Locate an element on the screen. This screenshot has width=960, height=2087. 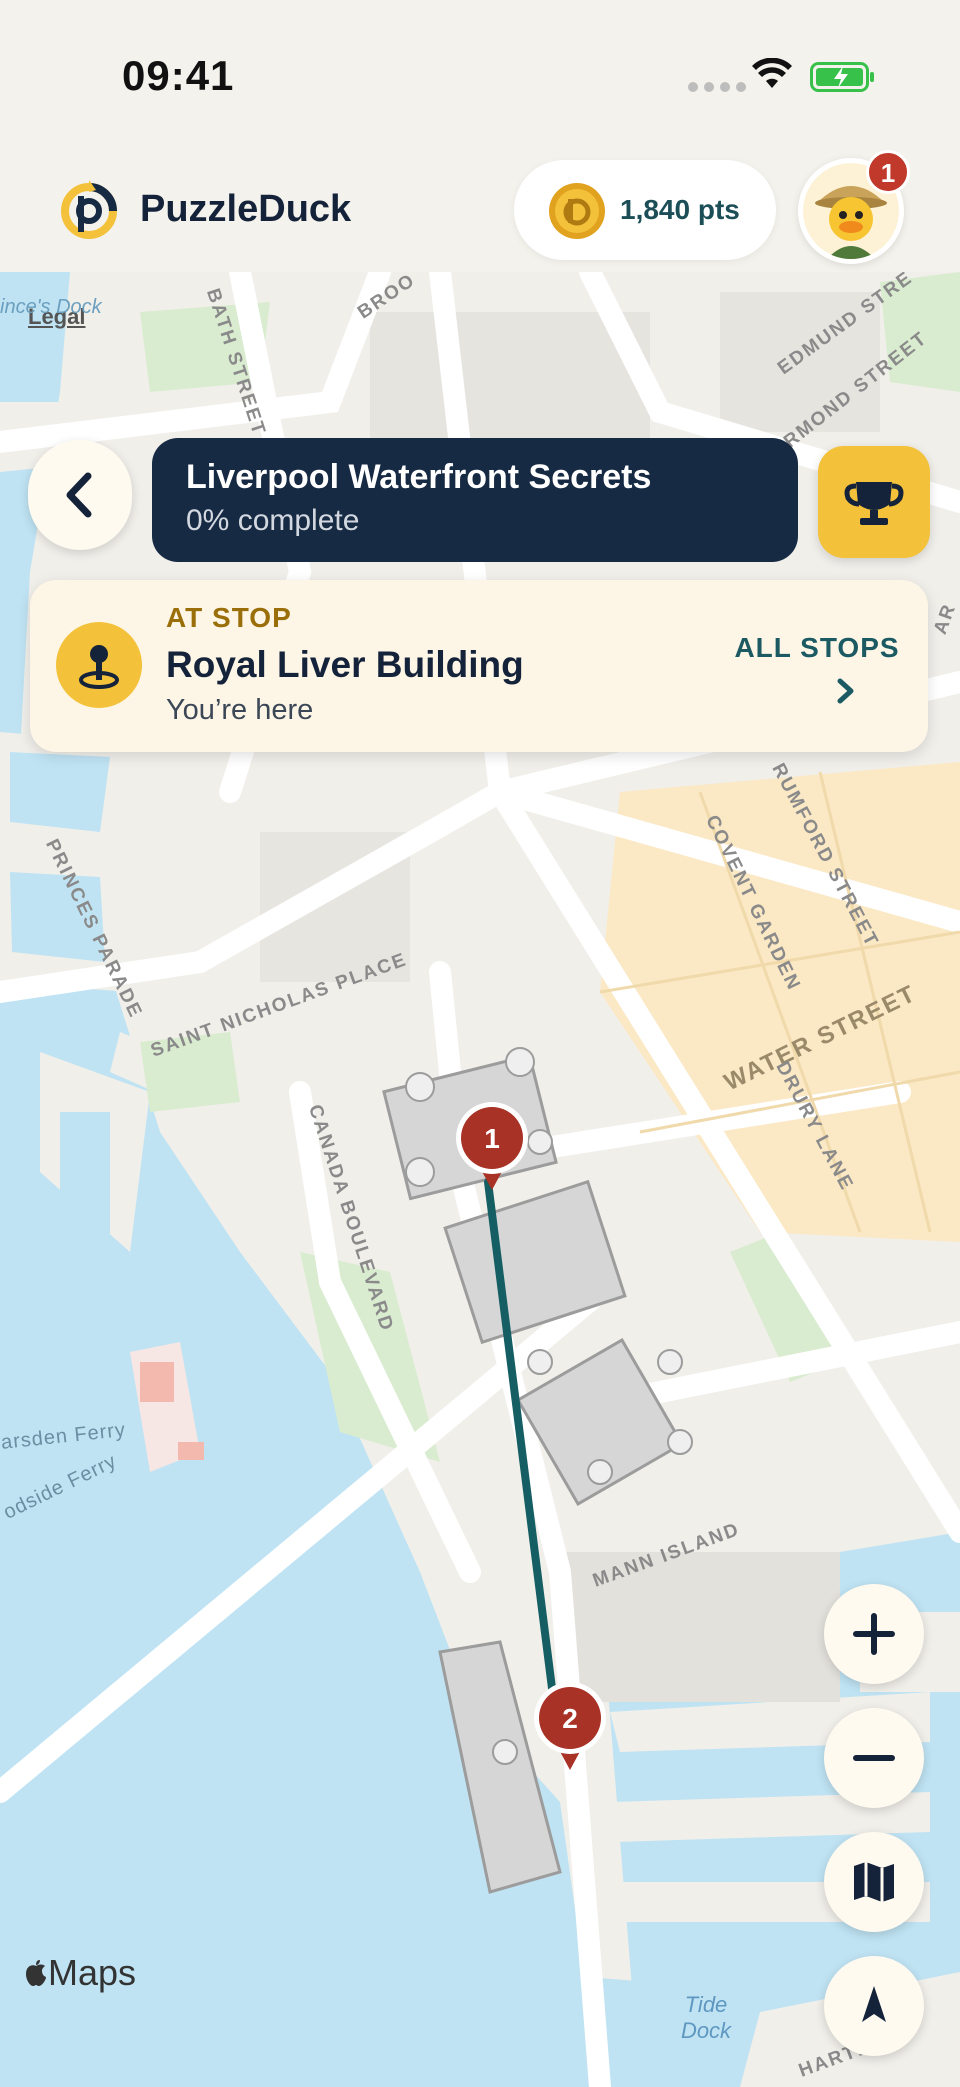
zoom-out-button is located at coordinates (874, 1758).